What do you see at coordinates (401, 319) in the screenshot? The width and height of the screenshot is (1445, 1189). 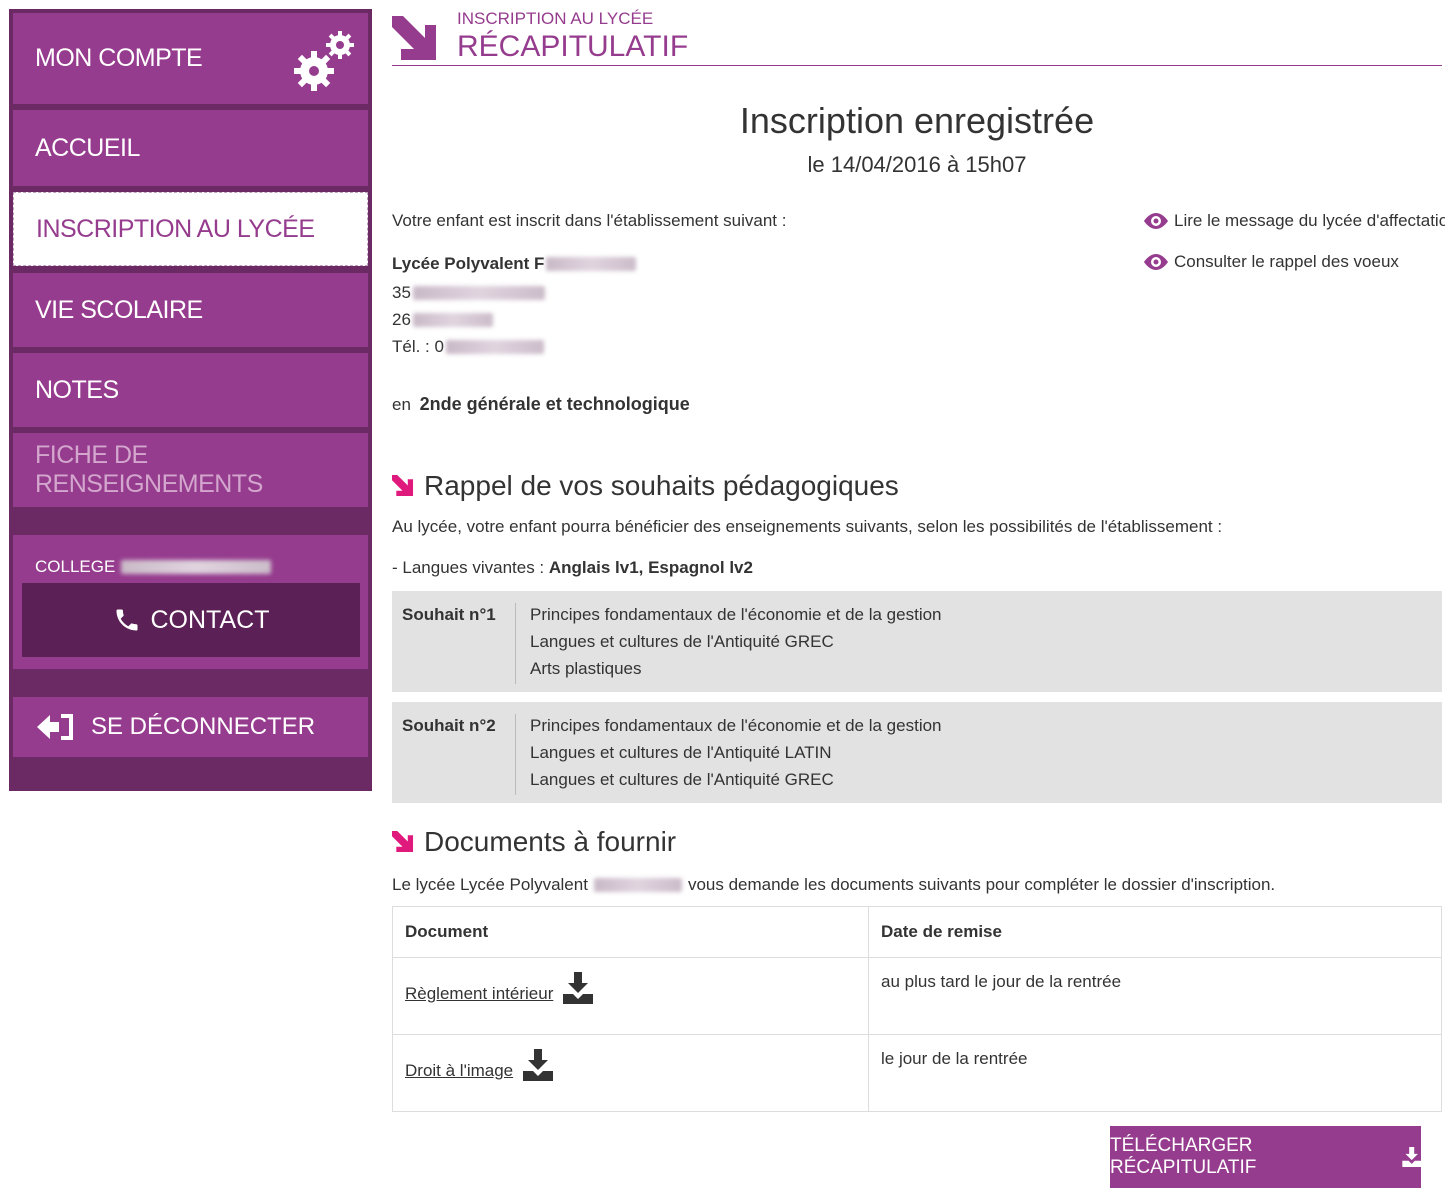 I see `address-line2-text: 26` at bounding box center [401, 319].